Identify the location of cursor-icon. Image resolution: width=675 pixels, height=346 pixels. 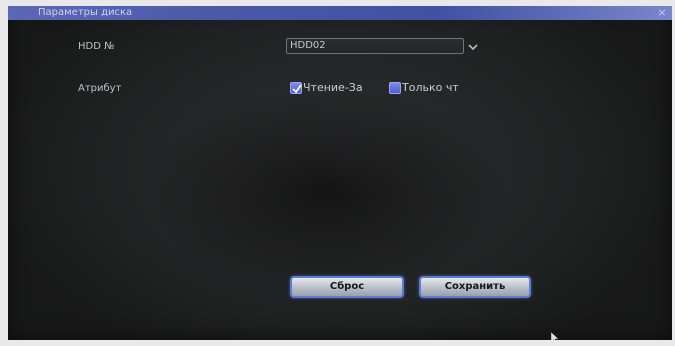
(555, 336).